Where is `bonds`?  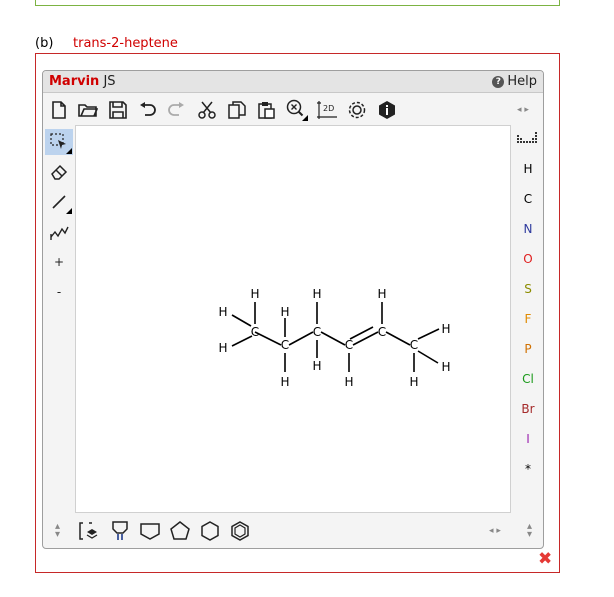 bonds is located at coordinates (335, 337).